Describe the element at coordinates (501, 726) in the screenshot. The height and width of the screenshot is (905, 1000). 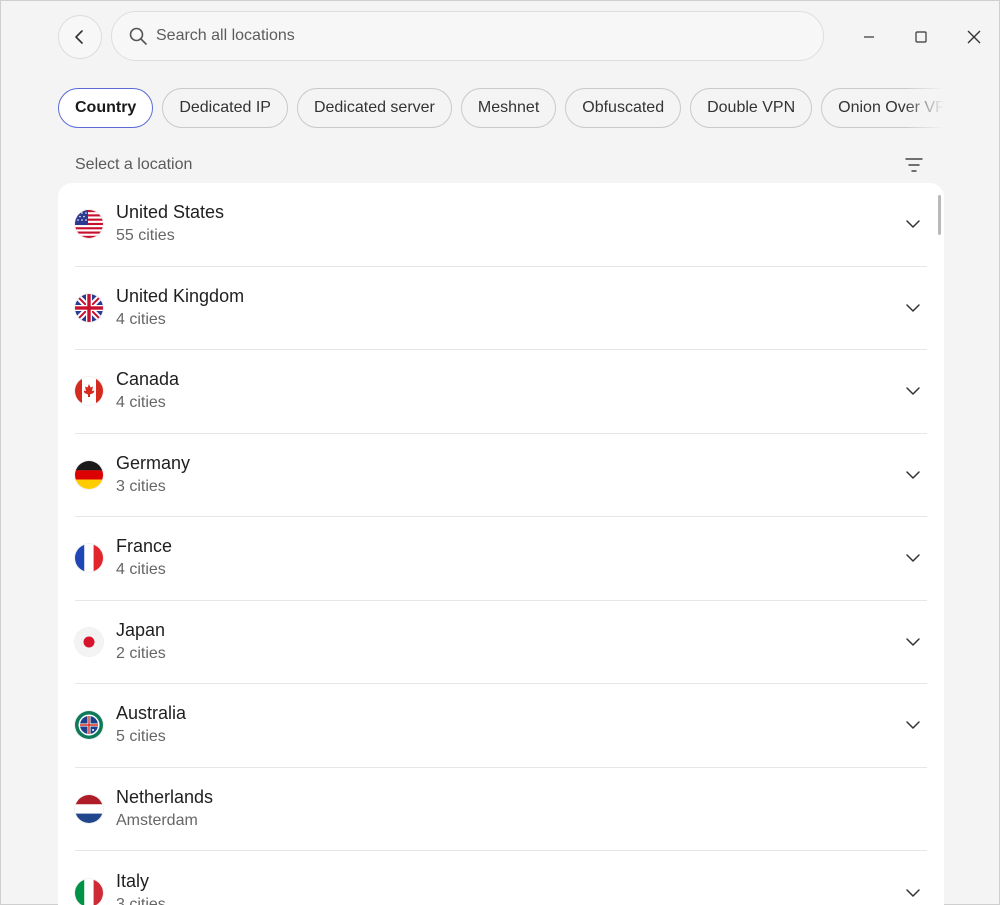
I see `list-item: Australia 5 cities` at that location.